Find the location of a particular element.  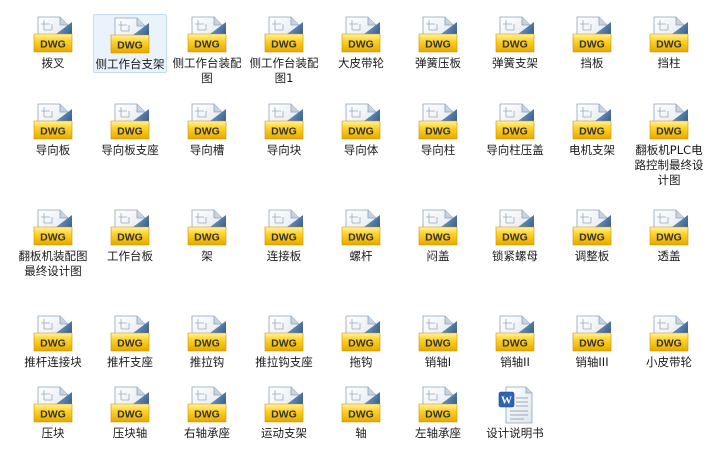

file-item: DWG 连接板 is located at coordinates (284, 235).